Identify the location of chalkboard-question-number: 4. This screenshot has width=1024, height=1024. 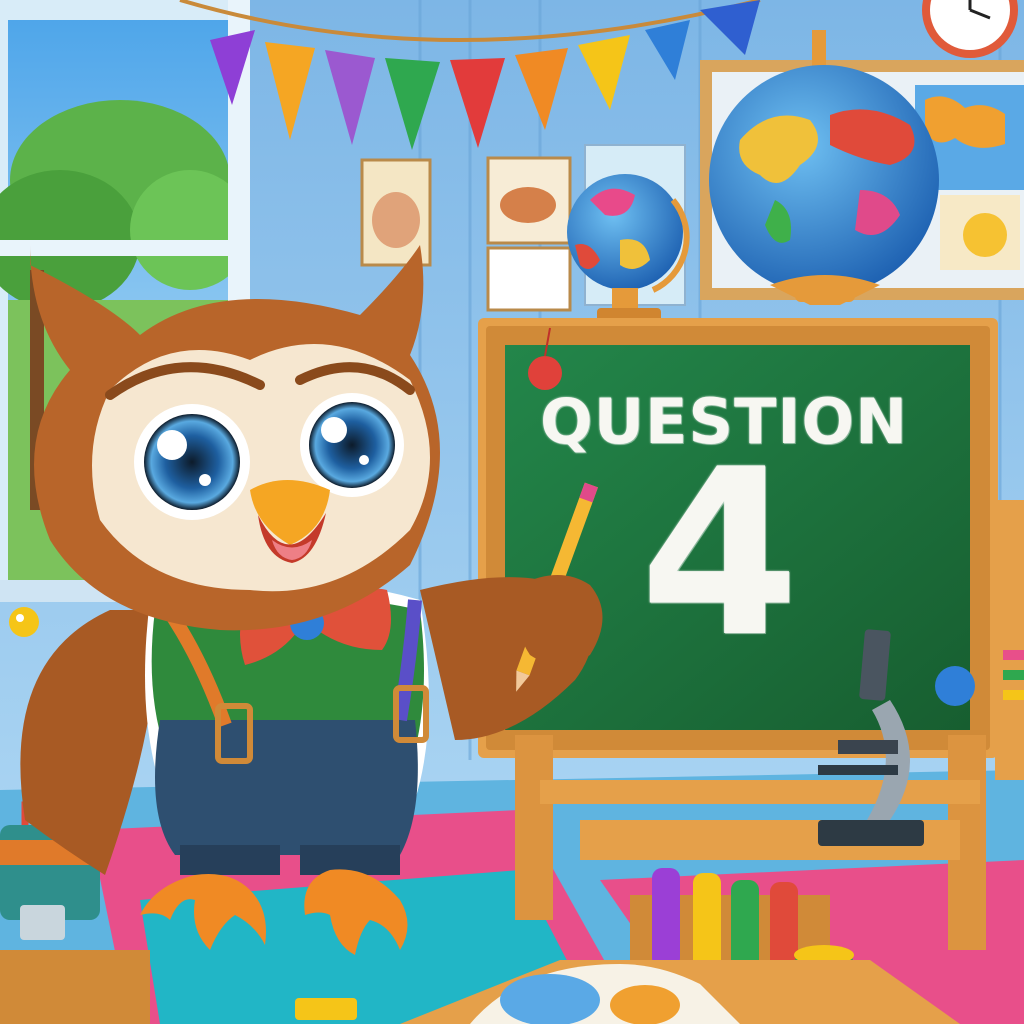
(720, 554).